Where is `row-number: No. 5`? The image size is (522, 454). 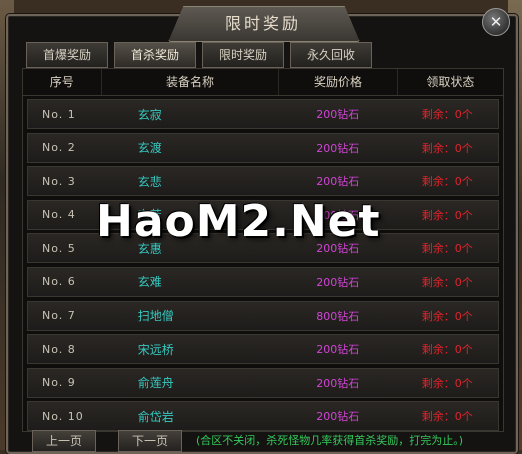
row-number: No. 5 is located at coordinates (59, 248).